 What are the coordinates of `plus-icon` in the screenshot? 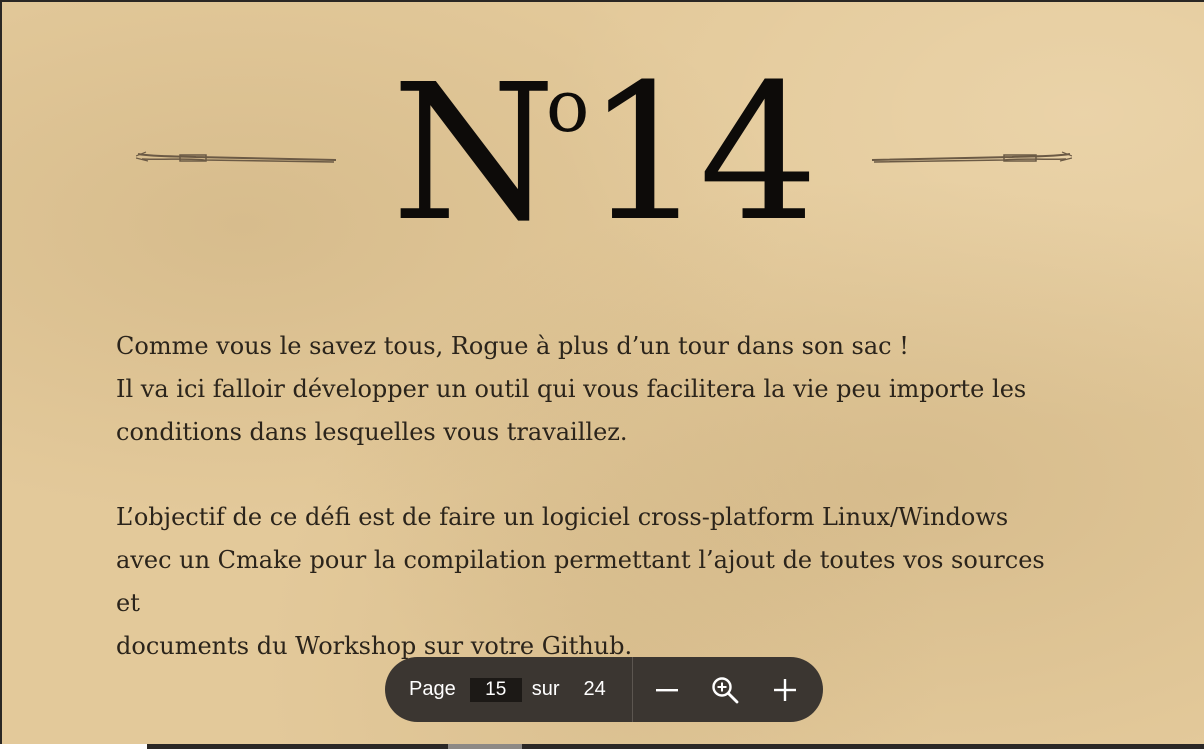 It's located at (784, 689).